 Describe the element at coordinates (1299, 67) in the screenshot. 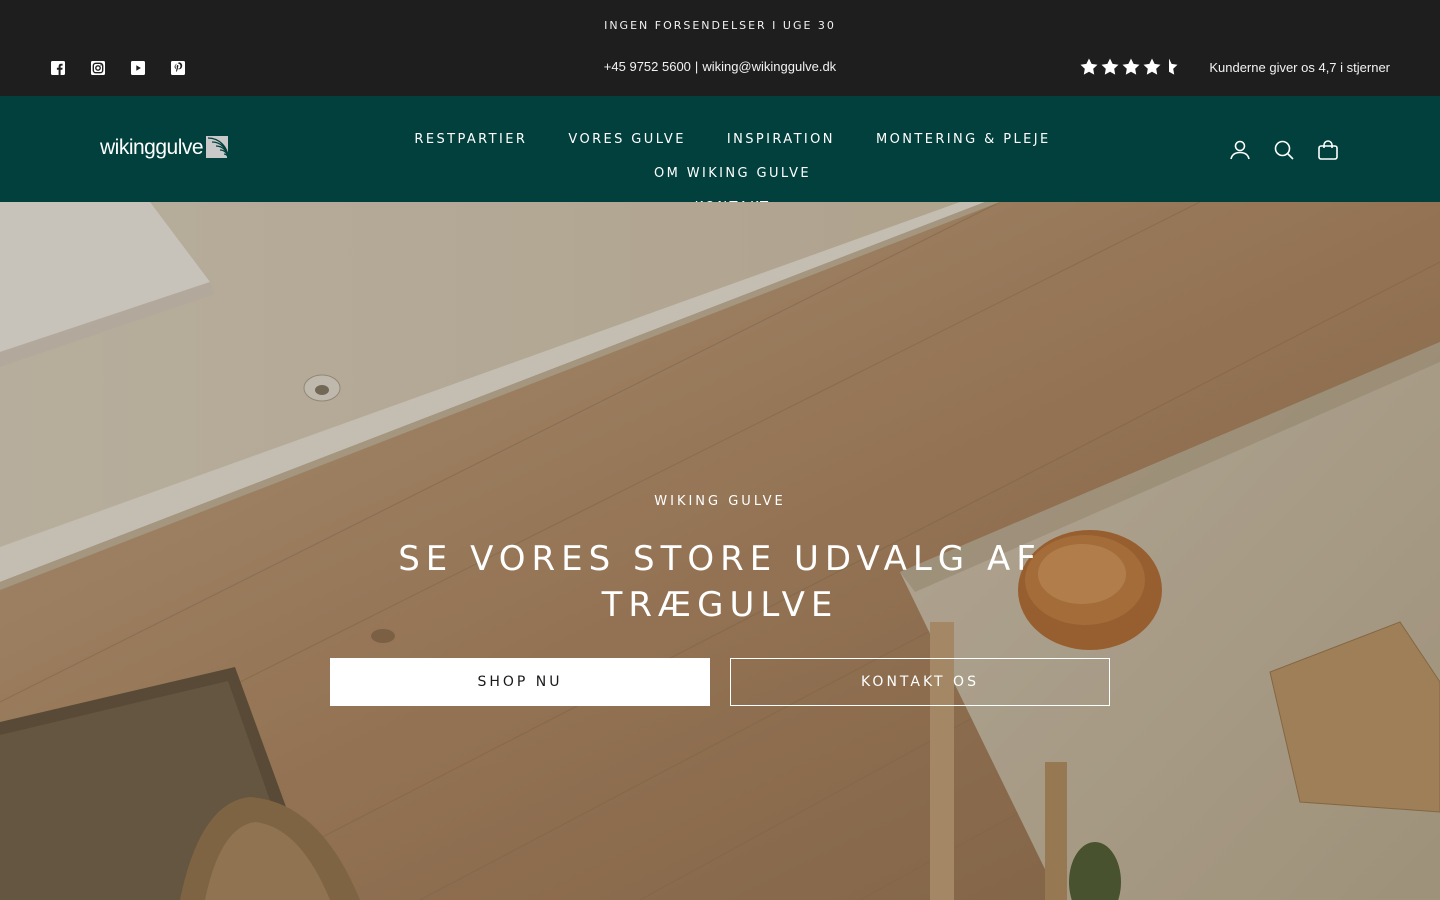

I see `rating-text: Kunderne giver os 4,7 i stjerner` at that location.